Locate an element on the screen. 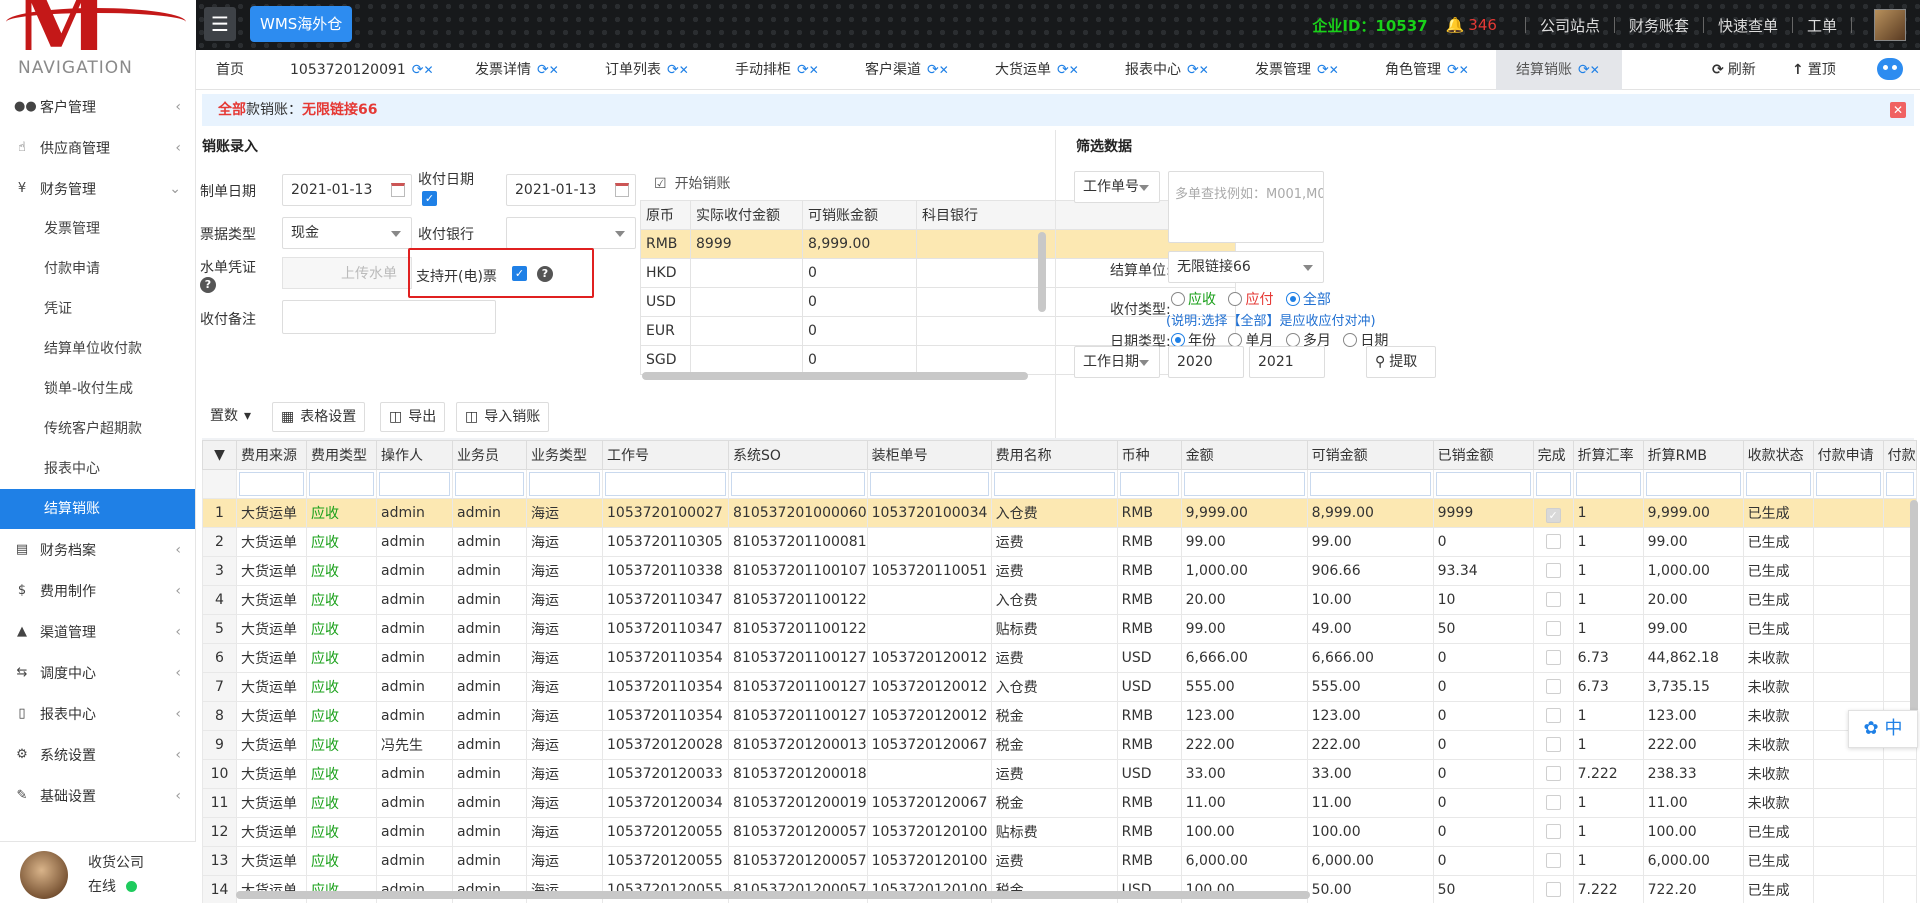 The image size is (1920, 903). tab-invoice-manage: 发票管理 ⟳✕ is located at coordinates (1297, 70).